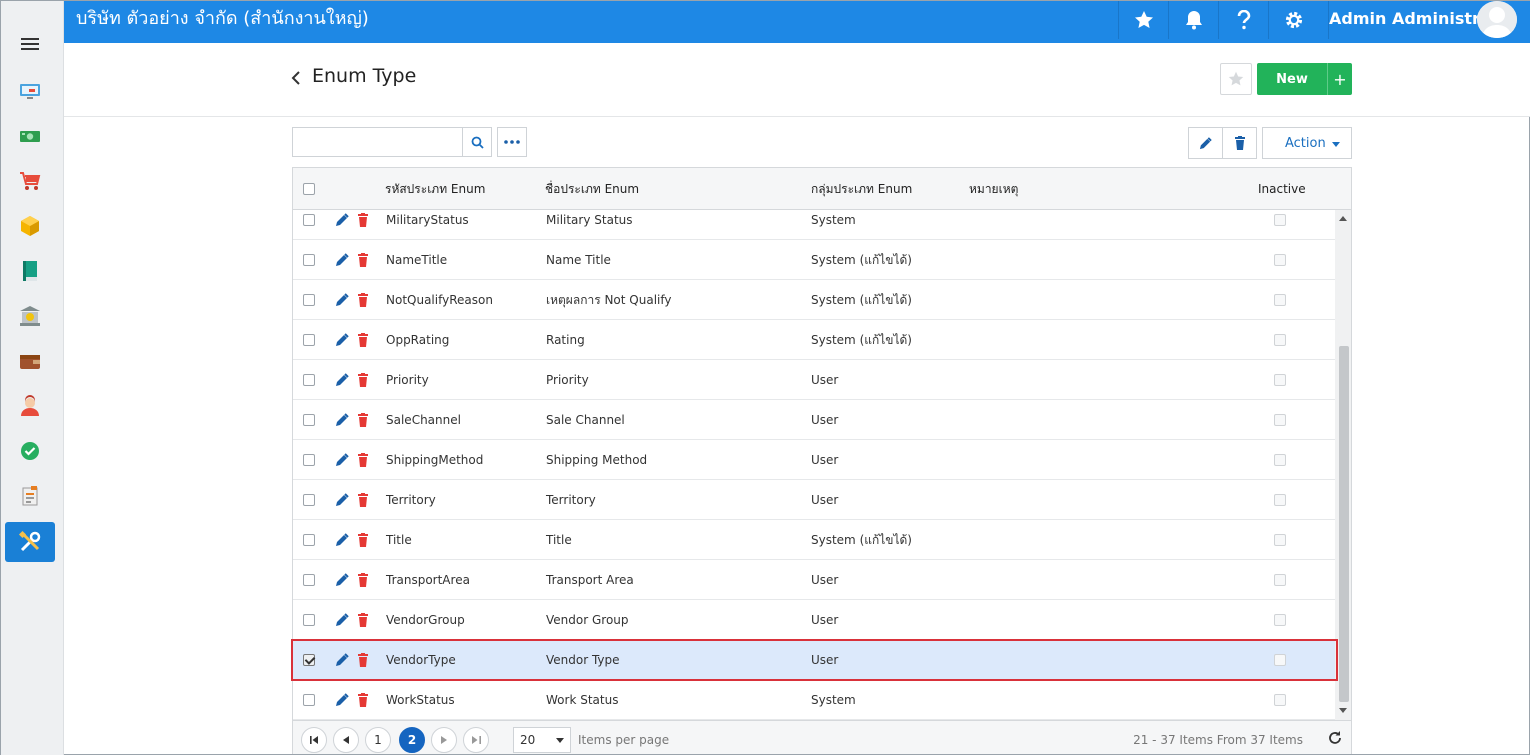 The image size is (1530, 755). What do you see at coordinates (30, 91) in the screenshot?
I see `sidebar-item-monitor` at bounding box center [30, 91].